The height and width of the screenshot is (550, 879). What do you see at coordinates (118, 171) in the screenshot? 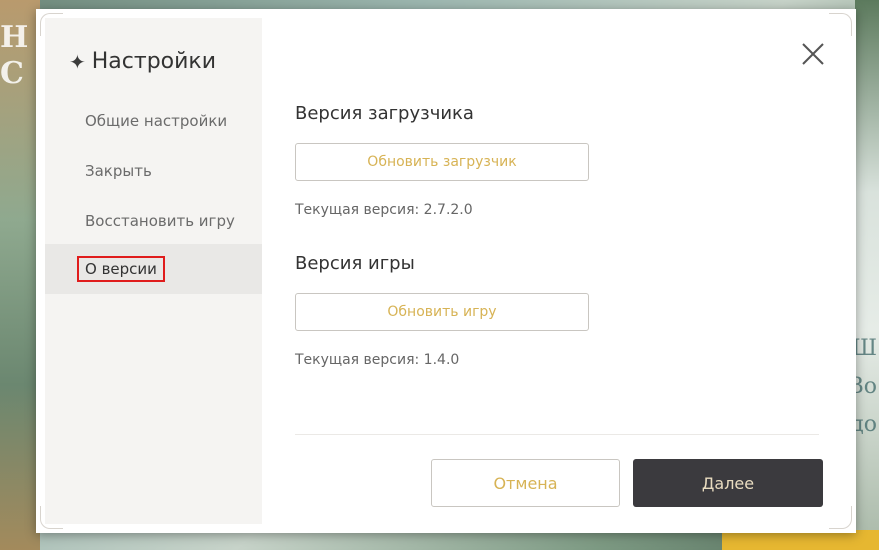
I see `sidebar-item-label: Закрыть` at bounding box center [118, 171].